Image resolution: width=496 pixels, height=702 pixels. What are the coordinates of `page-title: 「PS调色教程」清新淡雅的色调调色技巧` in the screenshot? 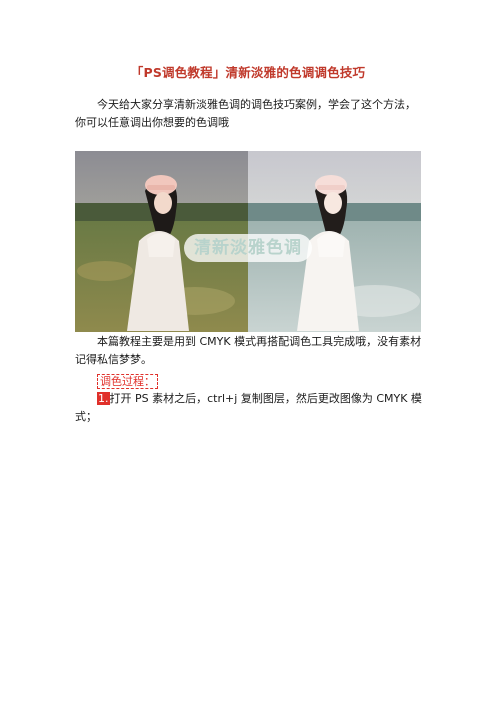 It's located at (248, 72).